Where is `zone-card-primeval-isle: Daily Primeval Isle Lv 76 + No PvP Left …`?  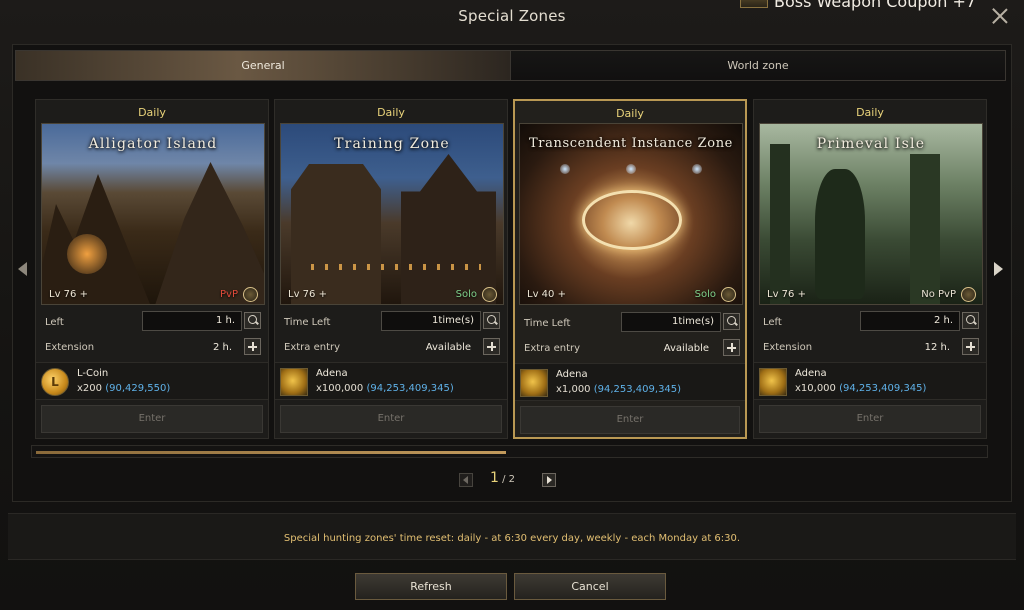 zone-card-primeval-isle: Daily Primeval Isle Lv 76 + No PvP Left … is located at coordinates (870, 269).